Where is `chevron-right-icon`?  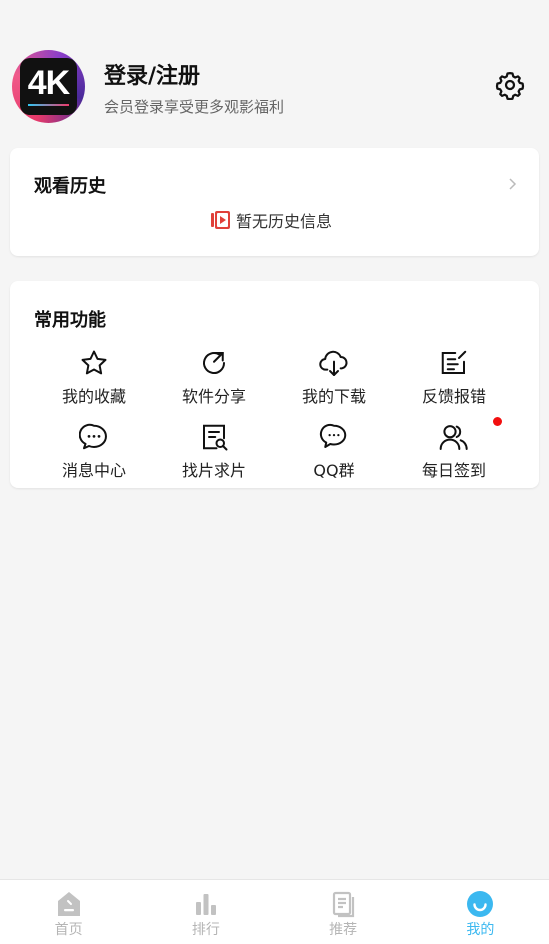 chevron-right-icon is located at coordinates (513, 184).